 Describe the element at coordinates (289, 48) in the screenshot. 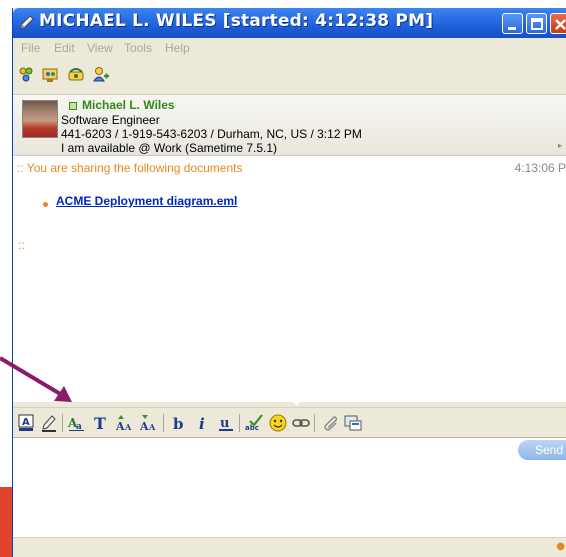

I see `menu-bar: File Edit View Tools Help` at that location.